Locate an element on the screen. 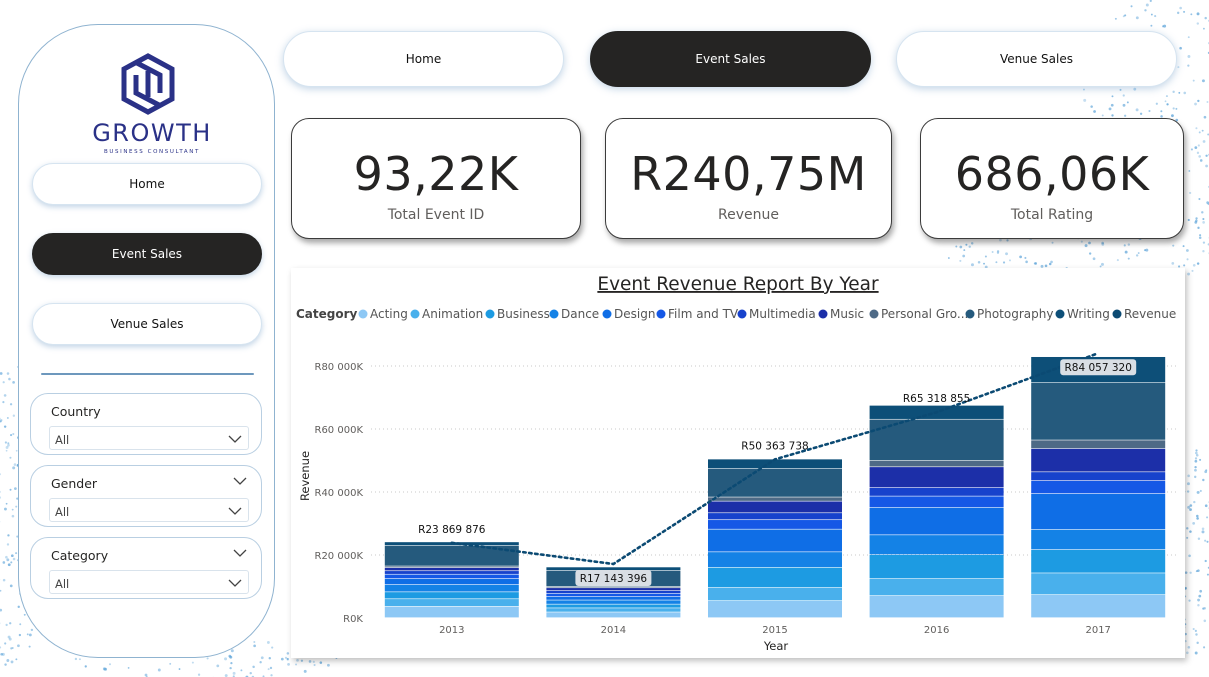 Image resolution: width=1209 pixels, height=677 pixels. country-dropdown: All is located at coordinates (149, 438).